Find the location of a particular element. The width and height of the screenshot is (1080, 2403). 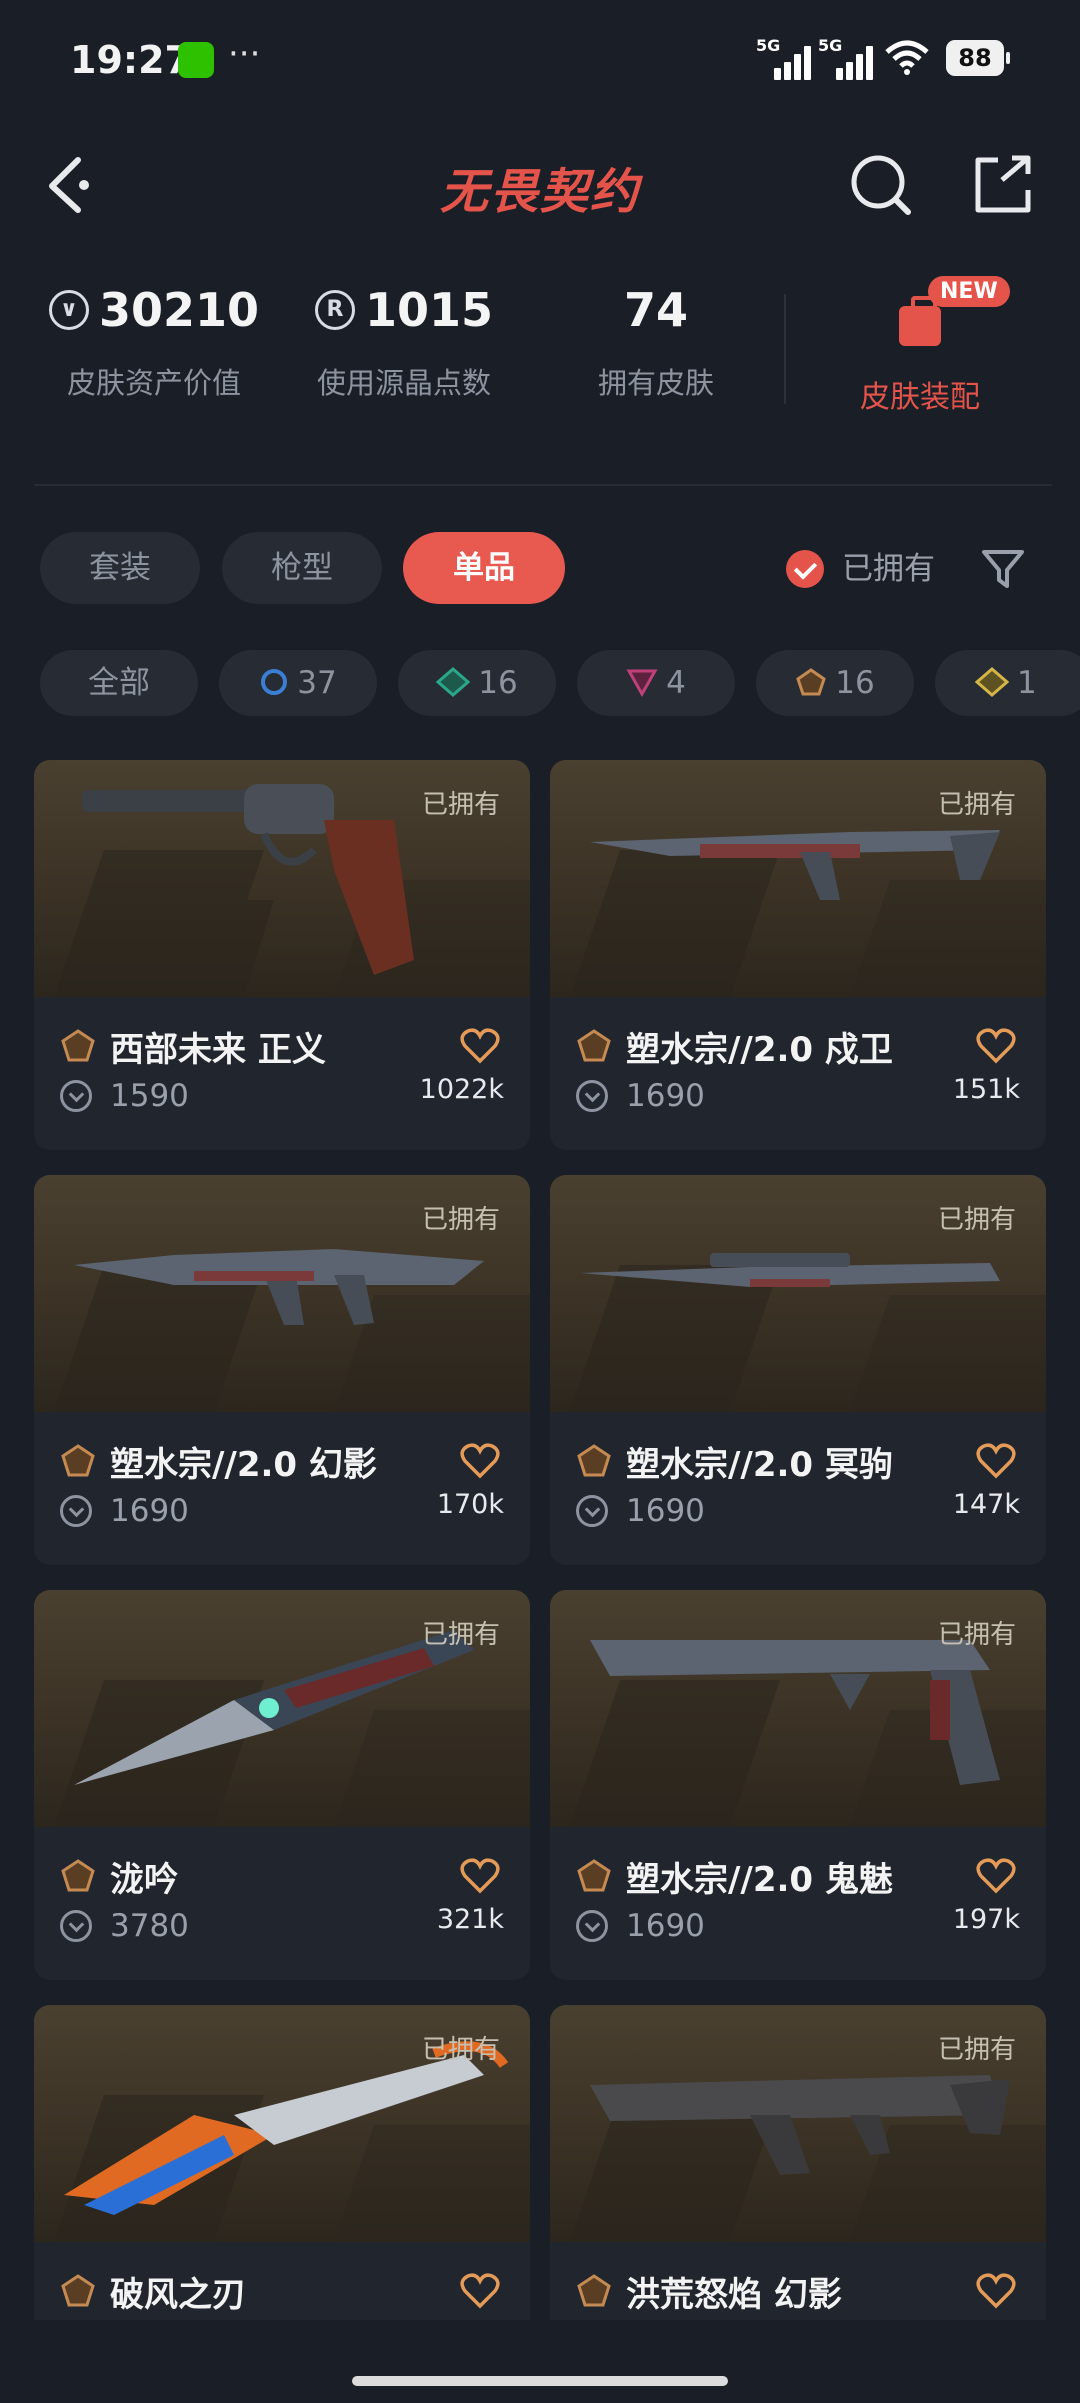

skin-name: 破风之刃 is located at coordinates (178, 2295).